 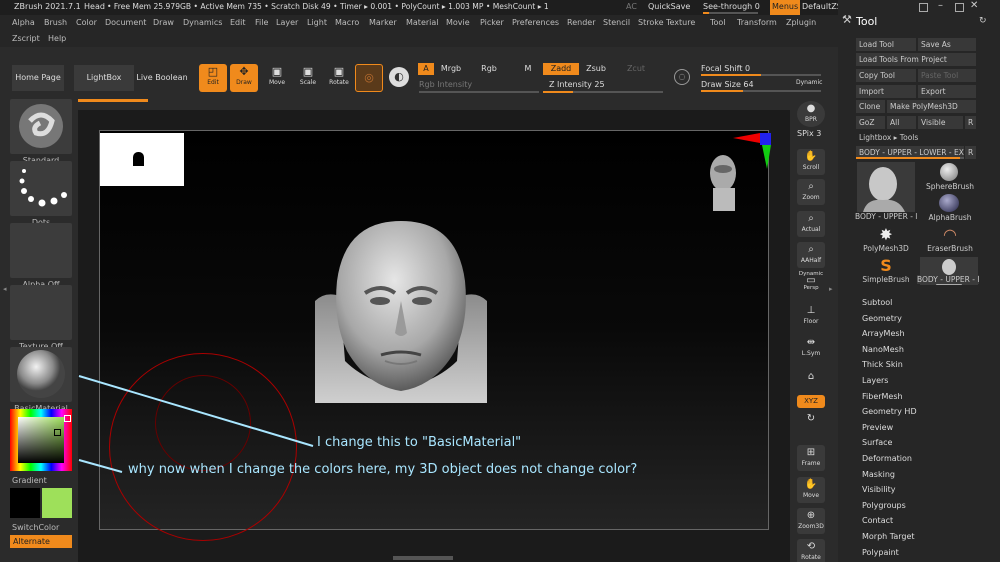 I want to click on persp-button: Dynamic ▭ Persp, so click(x=811, y=284).